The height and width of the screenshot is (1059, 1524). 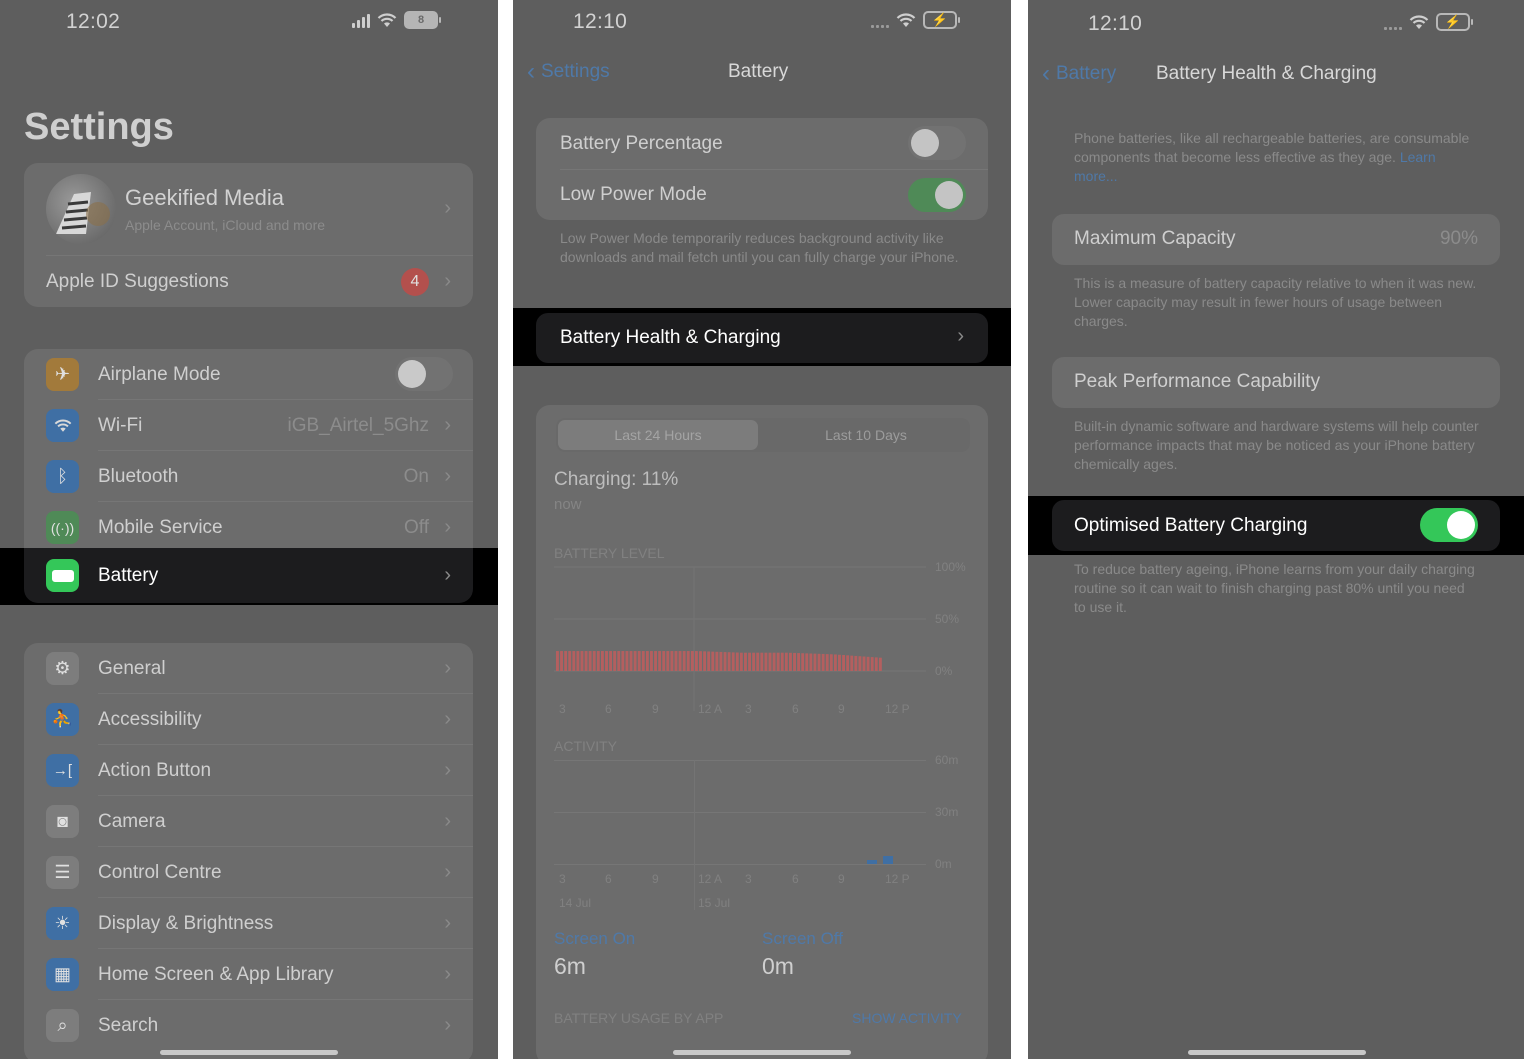 What do you see at coordinates (248, 1025) in the screenshot?
I see `search-row: ⌕ Search ›` at bounding box center [248, 1025].